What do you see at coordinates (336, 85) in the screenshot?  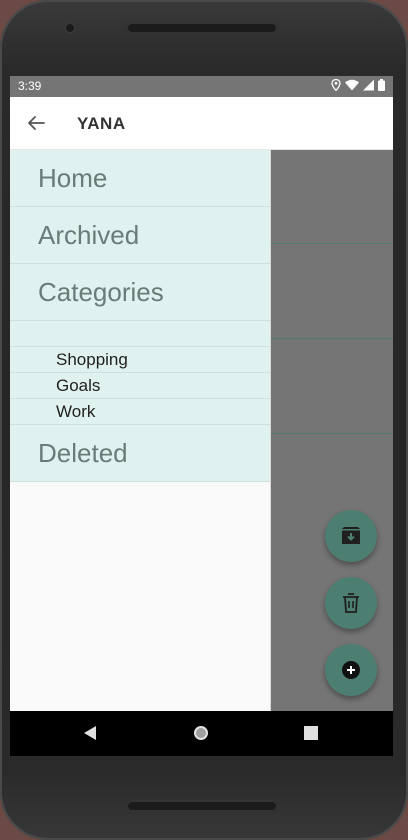 I see `location-icon` at bounding box center [336, 85].